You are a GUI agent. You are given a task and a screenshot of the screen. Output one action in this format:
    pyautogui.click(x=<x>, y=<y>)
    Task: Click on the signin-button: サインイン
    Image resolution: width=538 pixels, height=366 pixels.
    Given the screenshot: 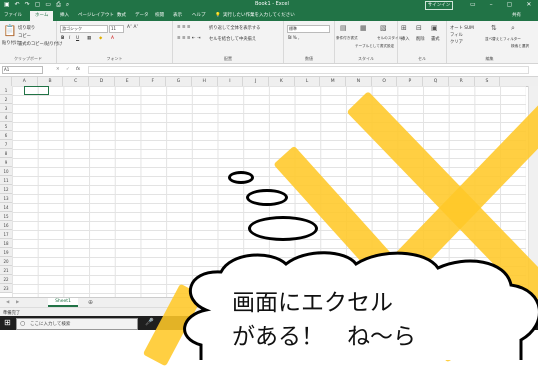 What is the action you would take?
    pyautogui.click(x=439, y=5)
    